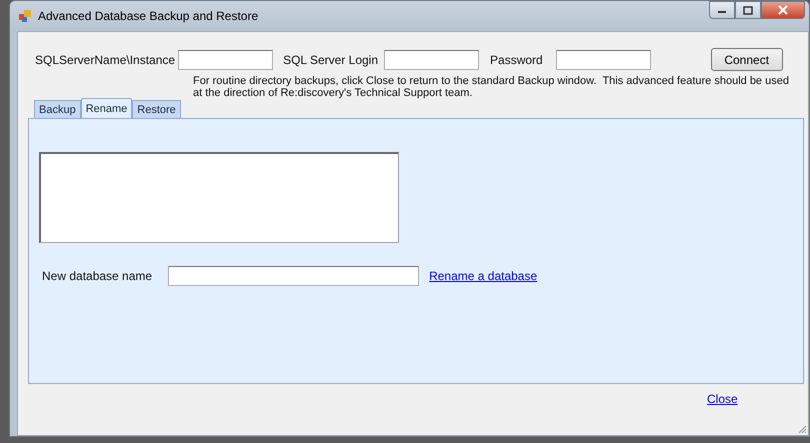 Image resolution: width=810 pixels, height=443 pixels. Describe the element at coordinates (746, 59) in the screenshot. I see `connect-button: Connect` at that location.